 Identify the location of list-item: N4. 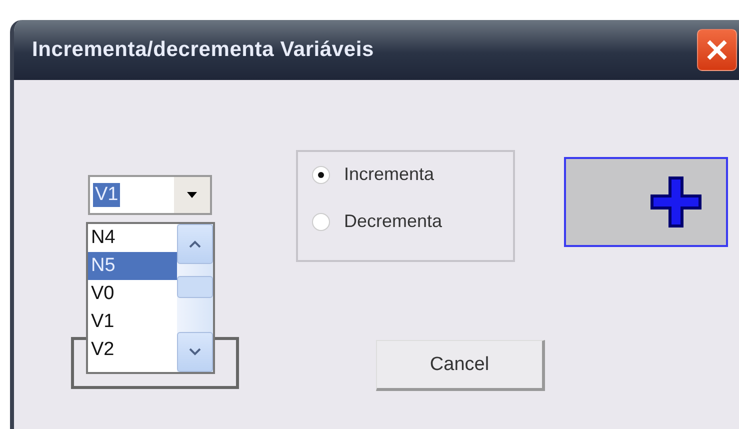
(132, 238).